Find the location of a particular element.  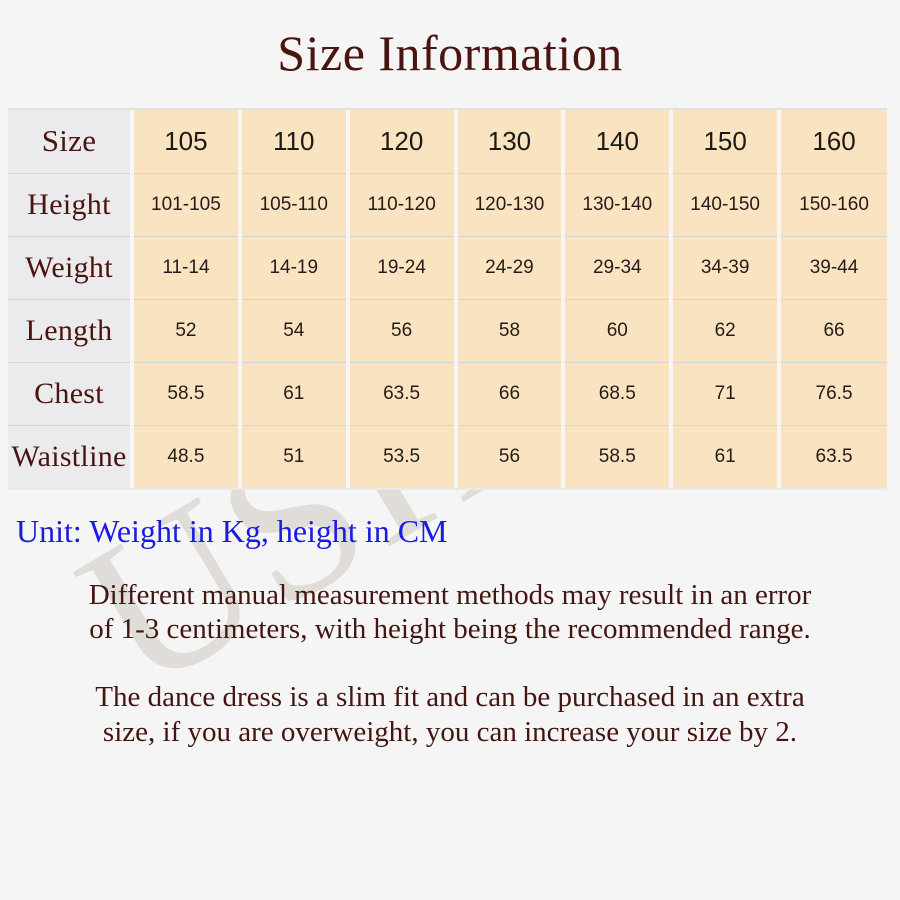

cell-chest-110: 61 is located at coordinates (292, 394).